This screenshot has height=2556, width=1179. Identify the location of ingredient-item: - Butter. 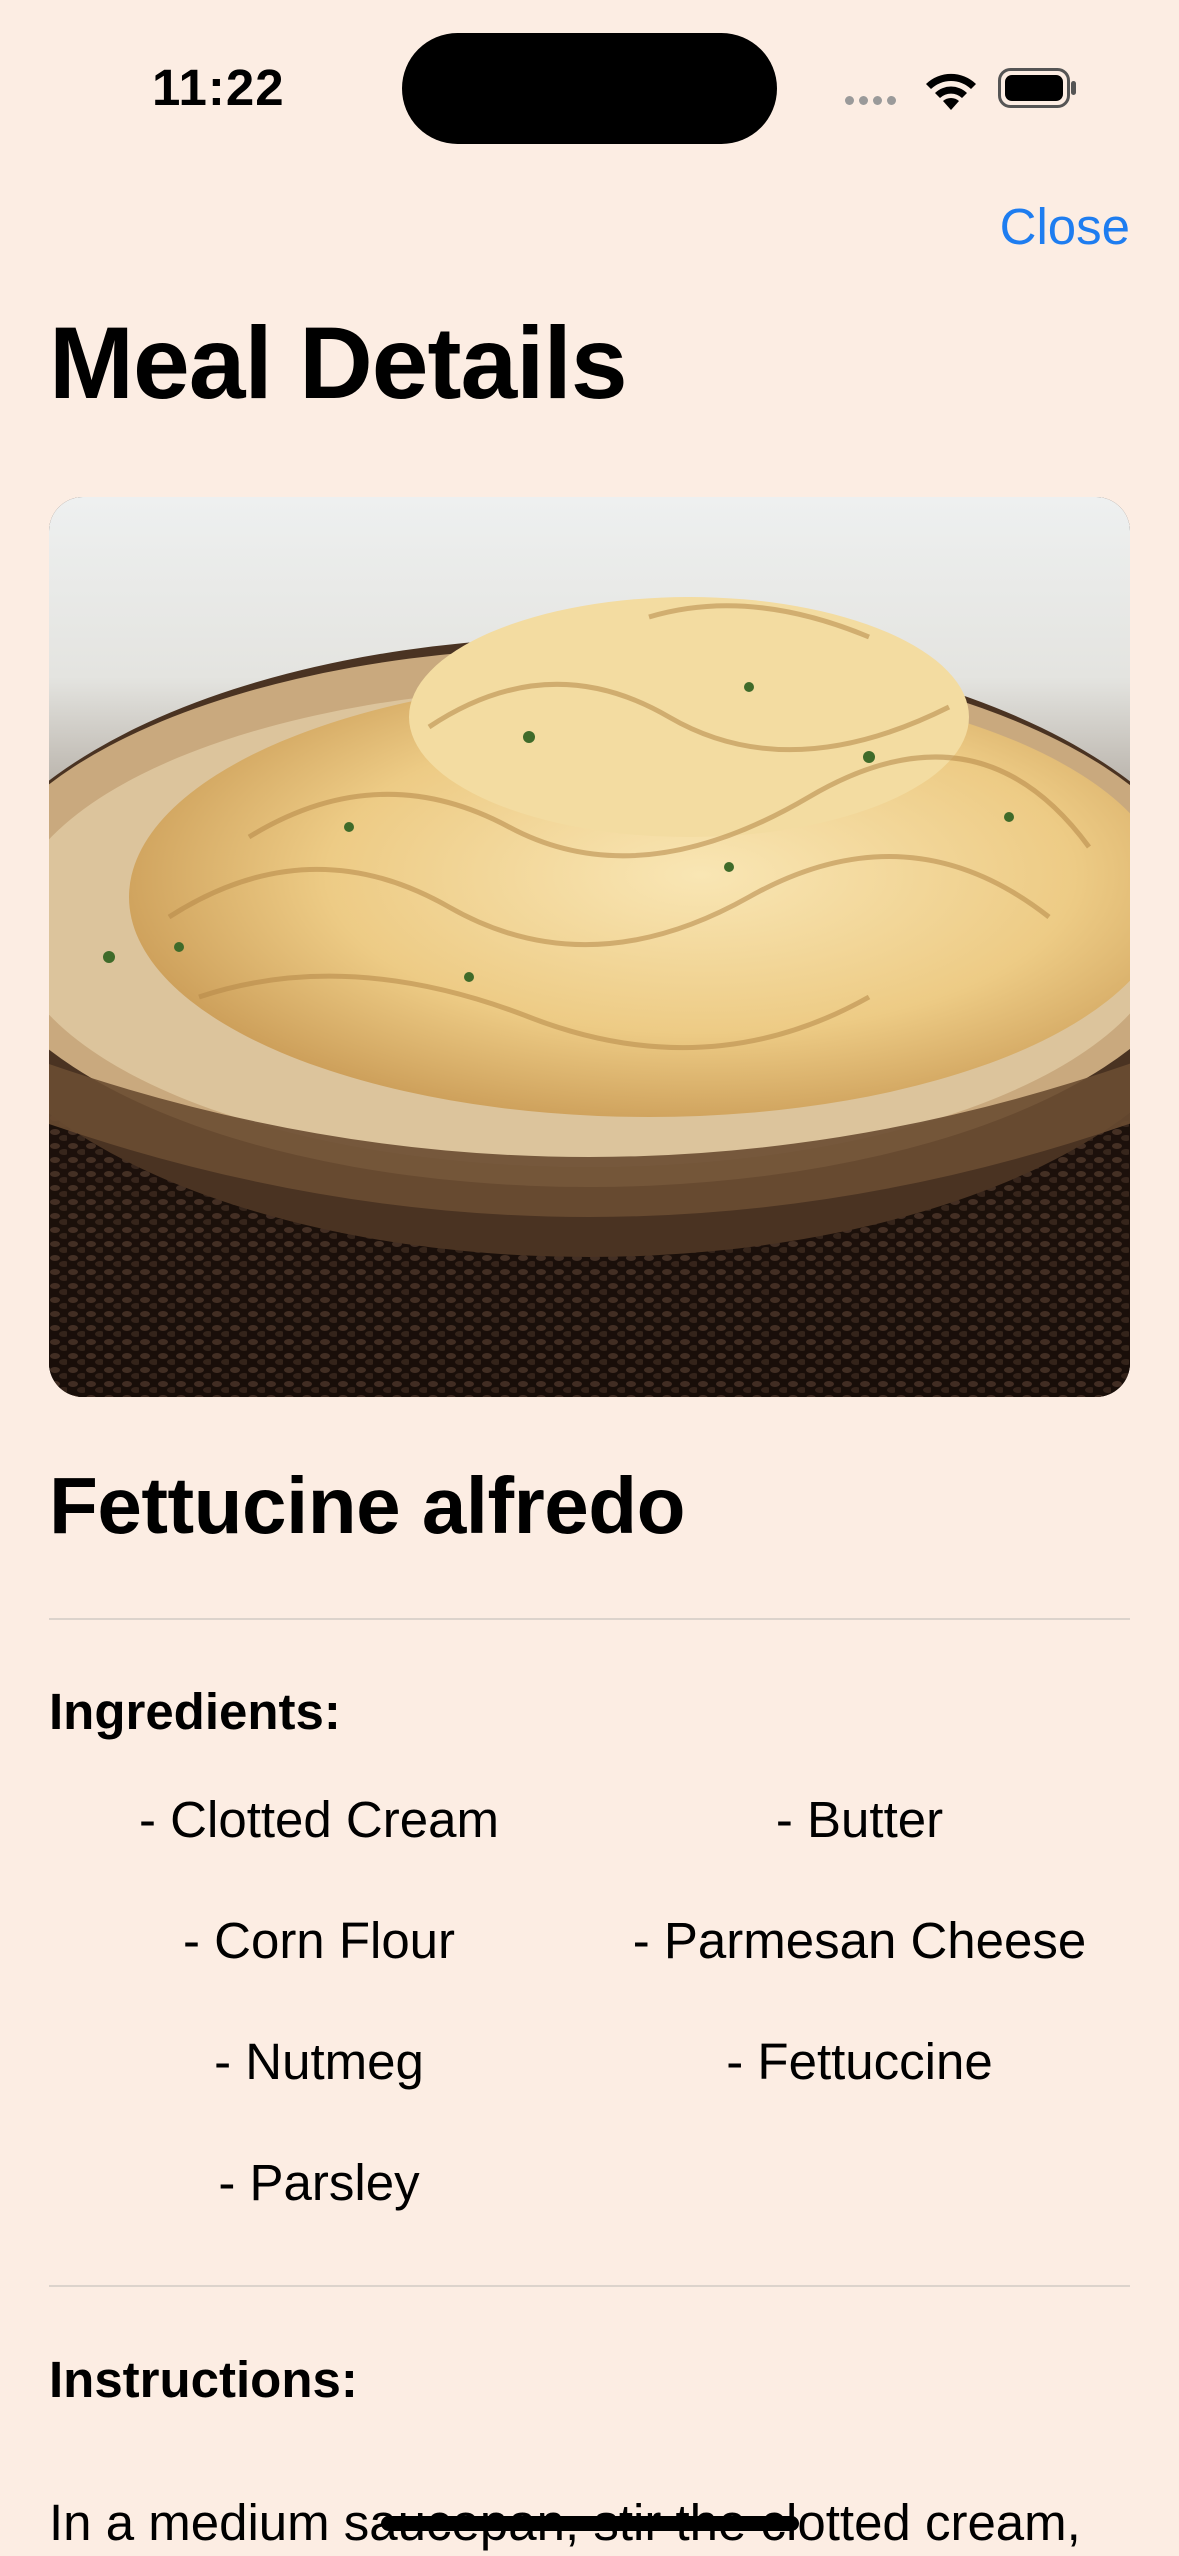
(859, 1819).